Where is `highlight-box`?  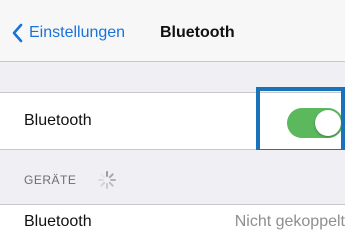
highlight-box is located at coordinates (300, 120).